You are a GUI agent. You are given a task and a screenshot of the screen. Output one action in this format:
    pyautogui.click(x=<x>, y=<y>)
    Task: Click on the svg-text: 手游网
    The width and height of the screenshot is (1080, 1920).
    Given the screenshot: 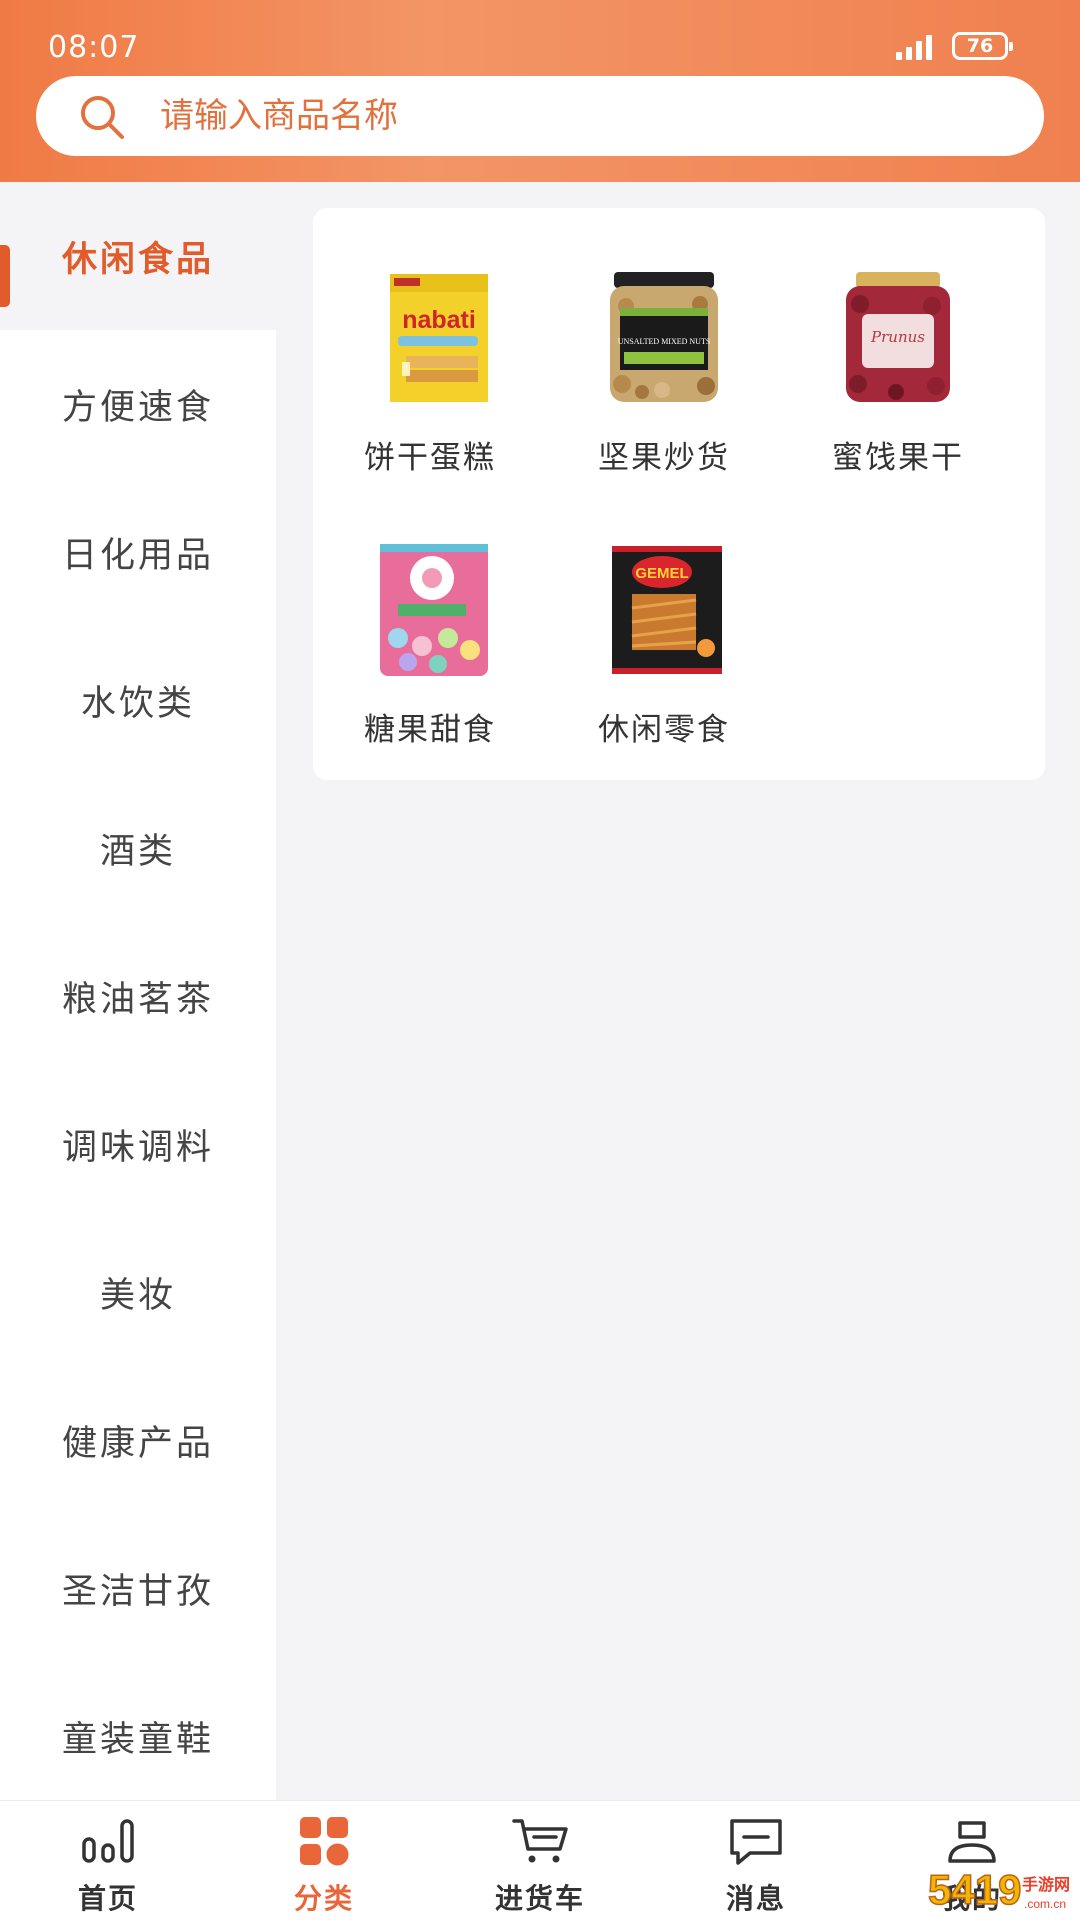 What is the action you would take?
    pyautogui.click(x=1046, y=1884)
    